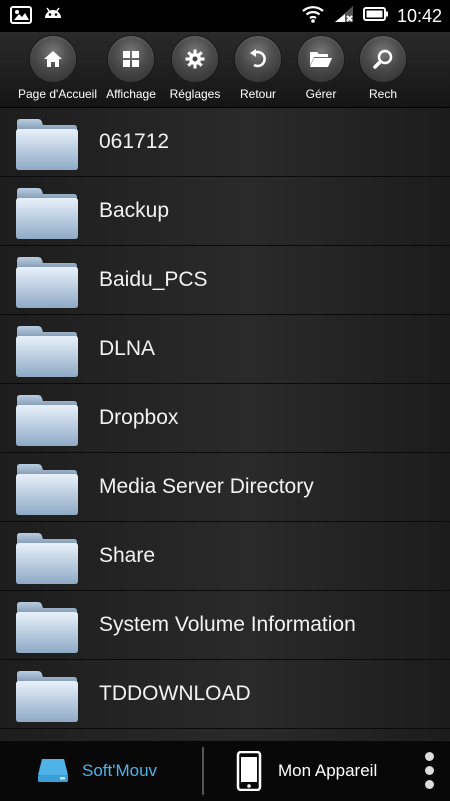 This screenshot has height=801, width=450. What do you see at coordinates (134, 210) in the screenshot?
I see `folder-name: Backup` at bounding box center [134, 210].